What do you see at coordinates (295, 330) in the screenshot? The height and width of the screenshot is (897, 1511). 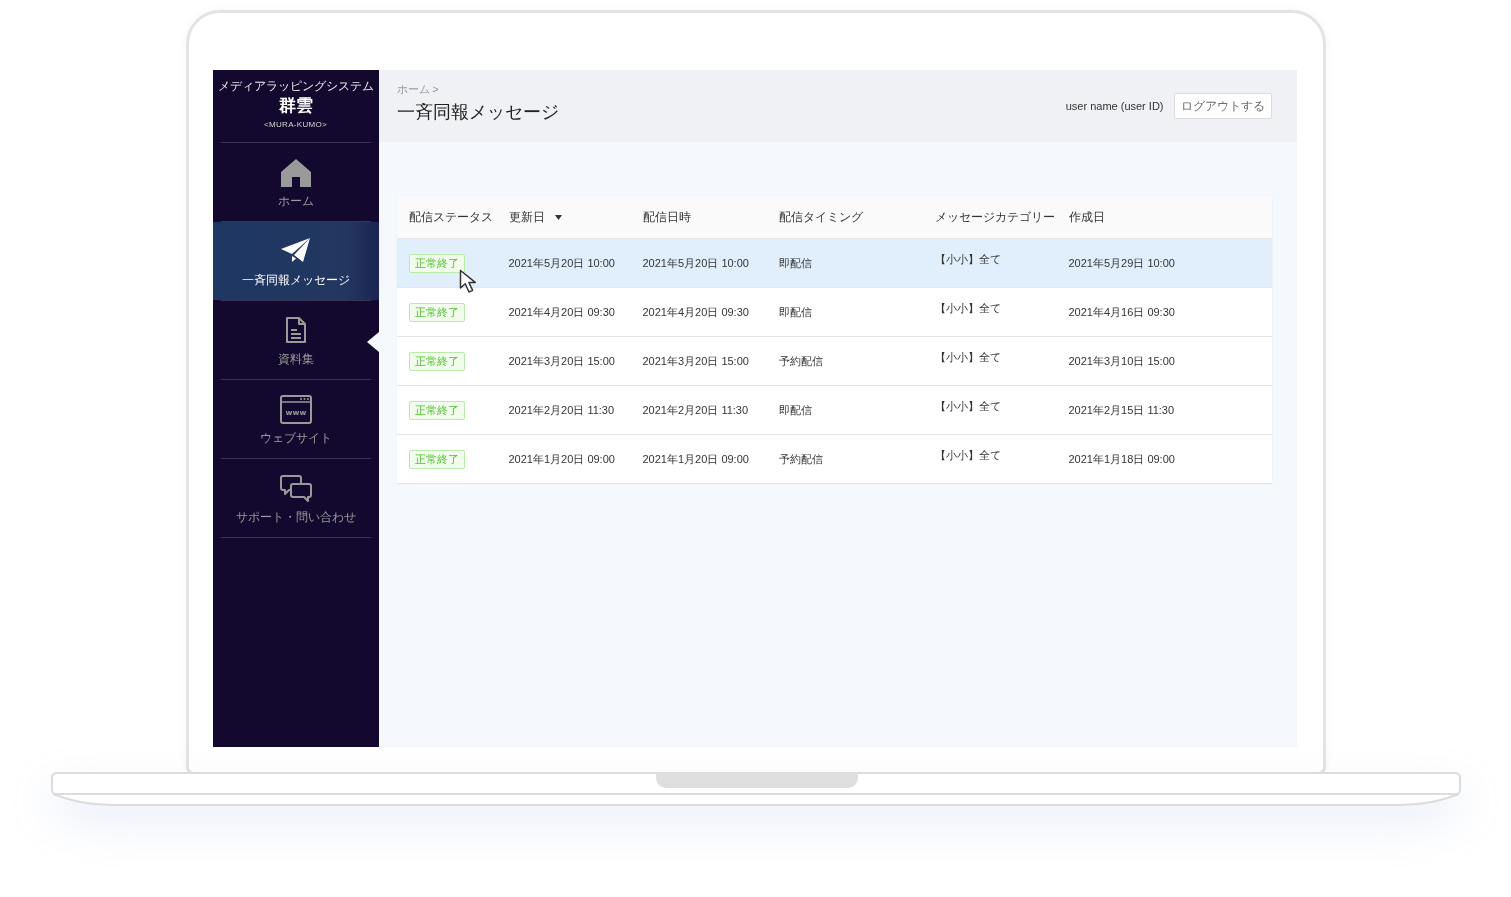 I see `document-icon` at bounding box center [295, 330].